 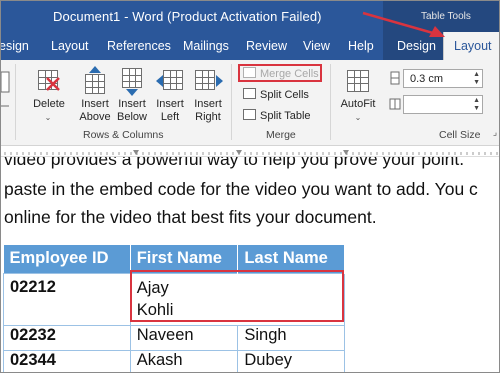 I want to click on header-last-name: Last Name, so click(x=291, y=259).